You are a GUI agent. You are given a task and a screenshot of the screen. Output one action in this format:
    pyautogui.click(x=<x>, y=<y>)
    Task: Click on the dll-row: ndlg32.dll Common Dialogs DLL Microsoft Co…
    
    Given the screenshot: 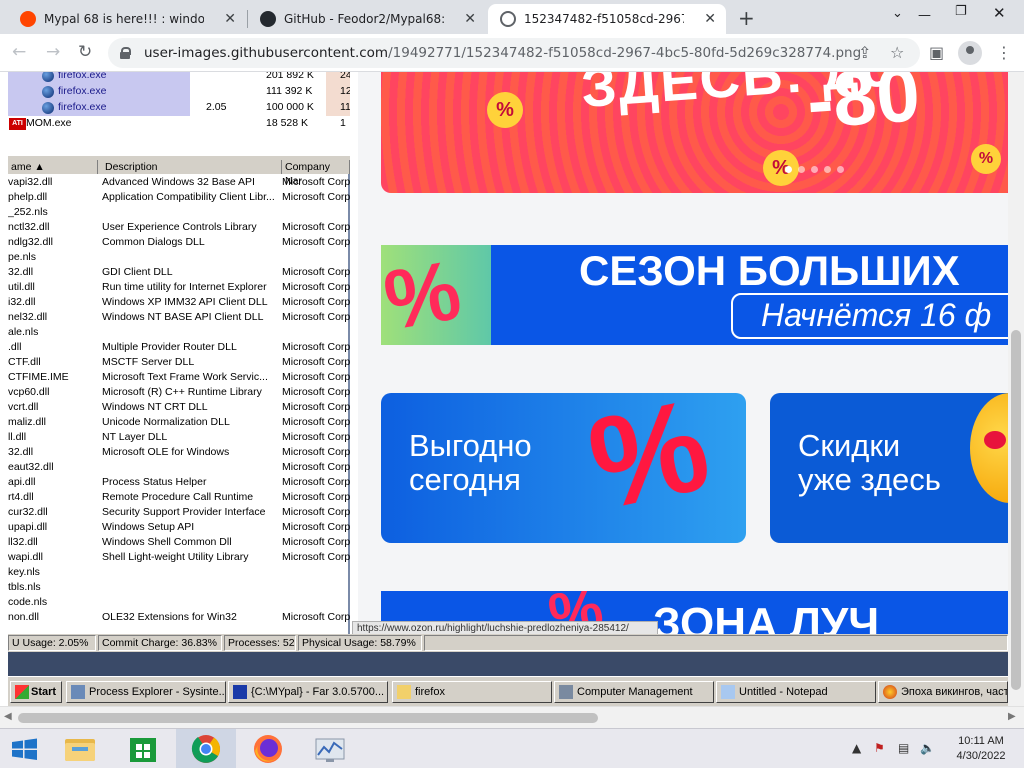 What is the action you would take?
    pyautogui.click(x=179, y=243)
    